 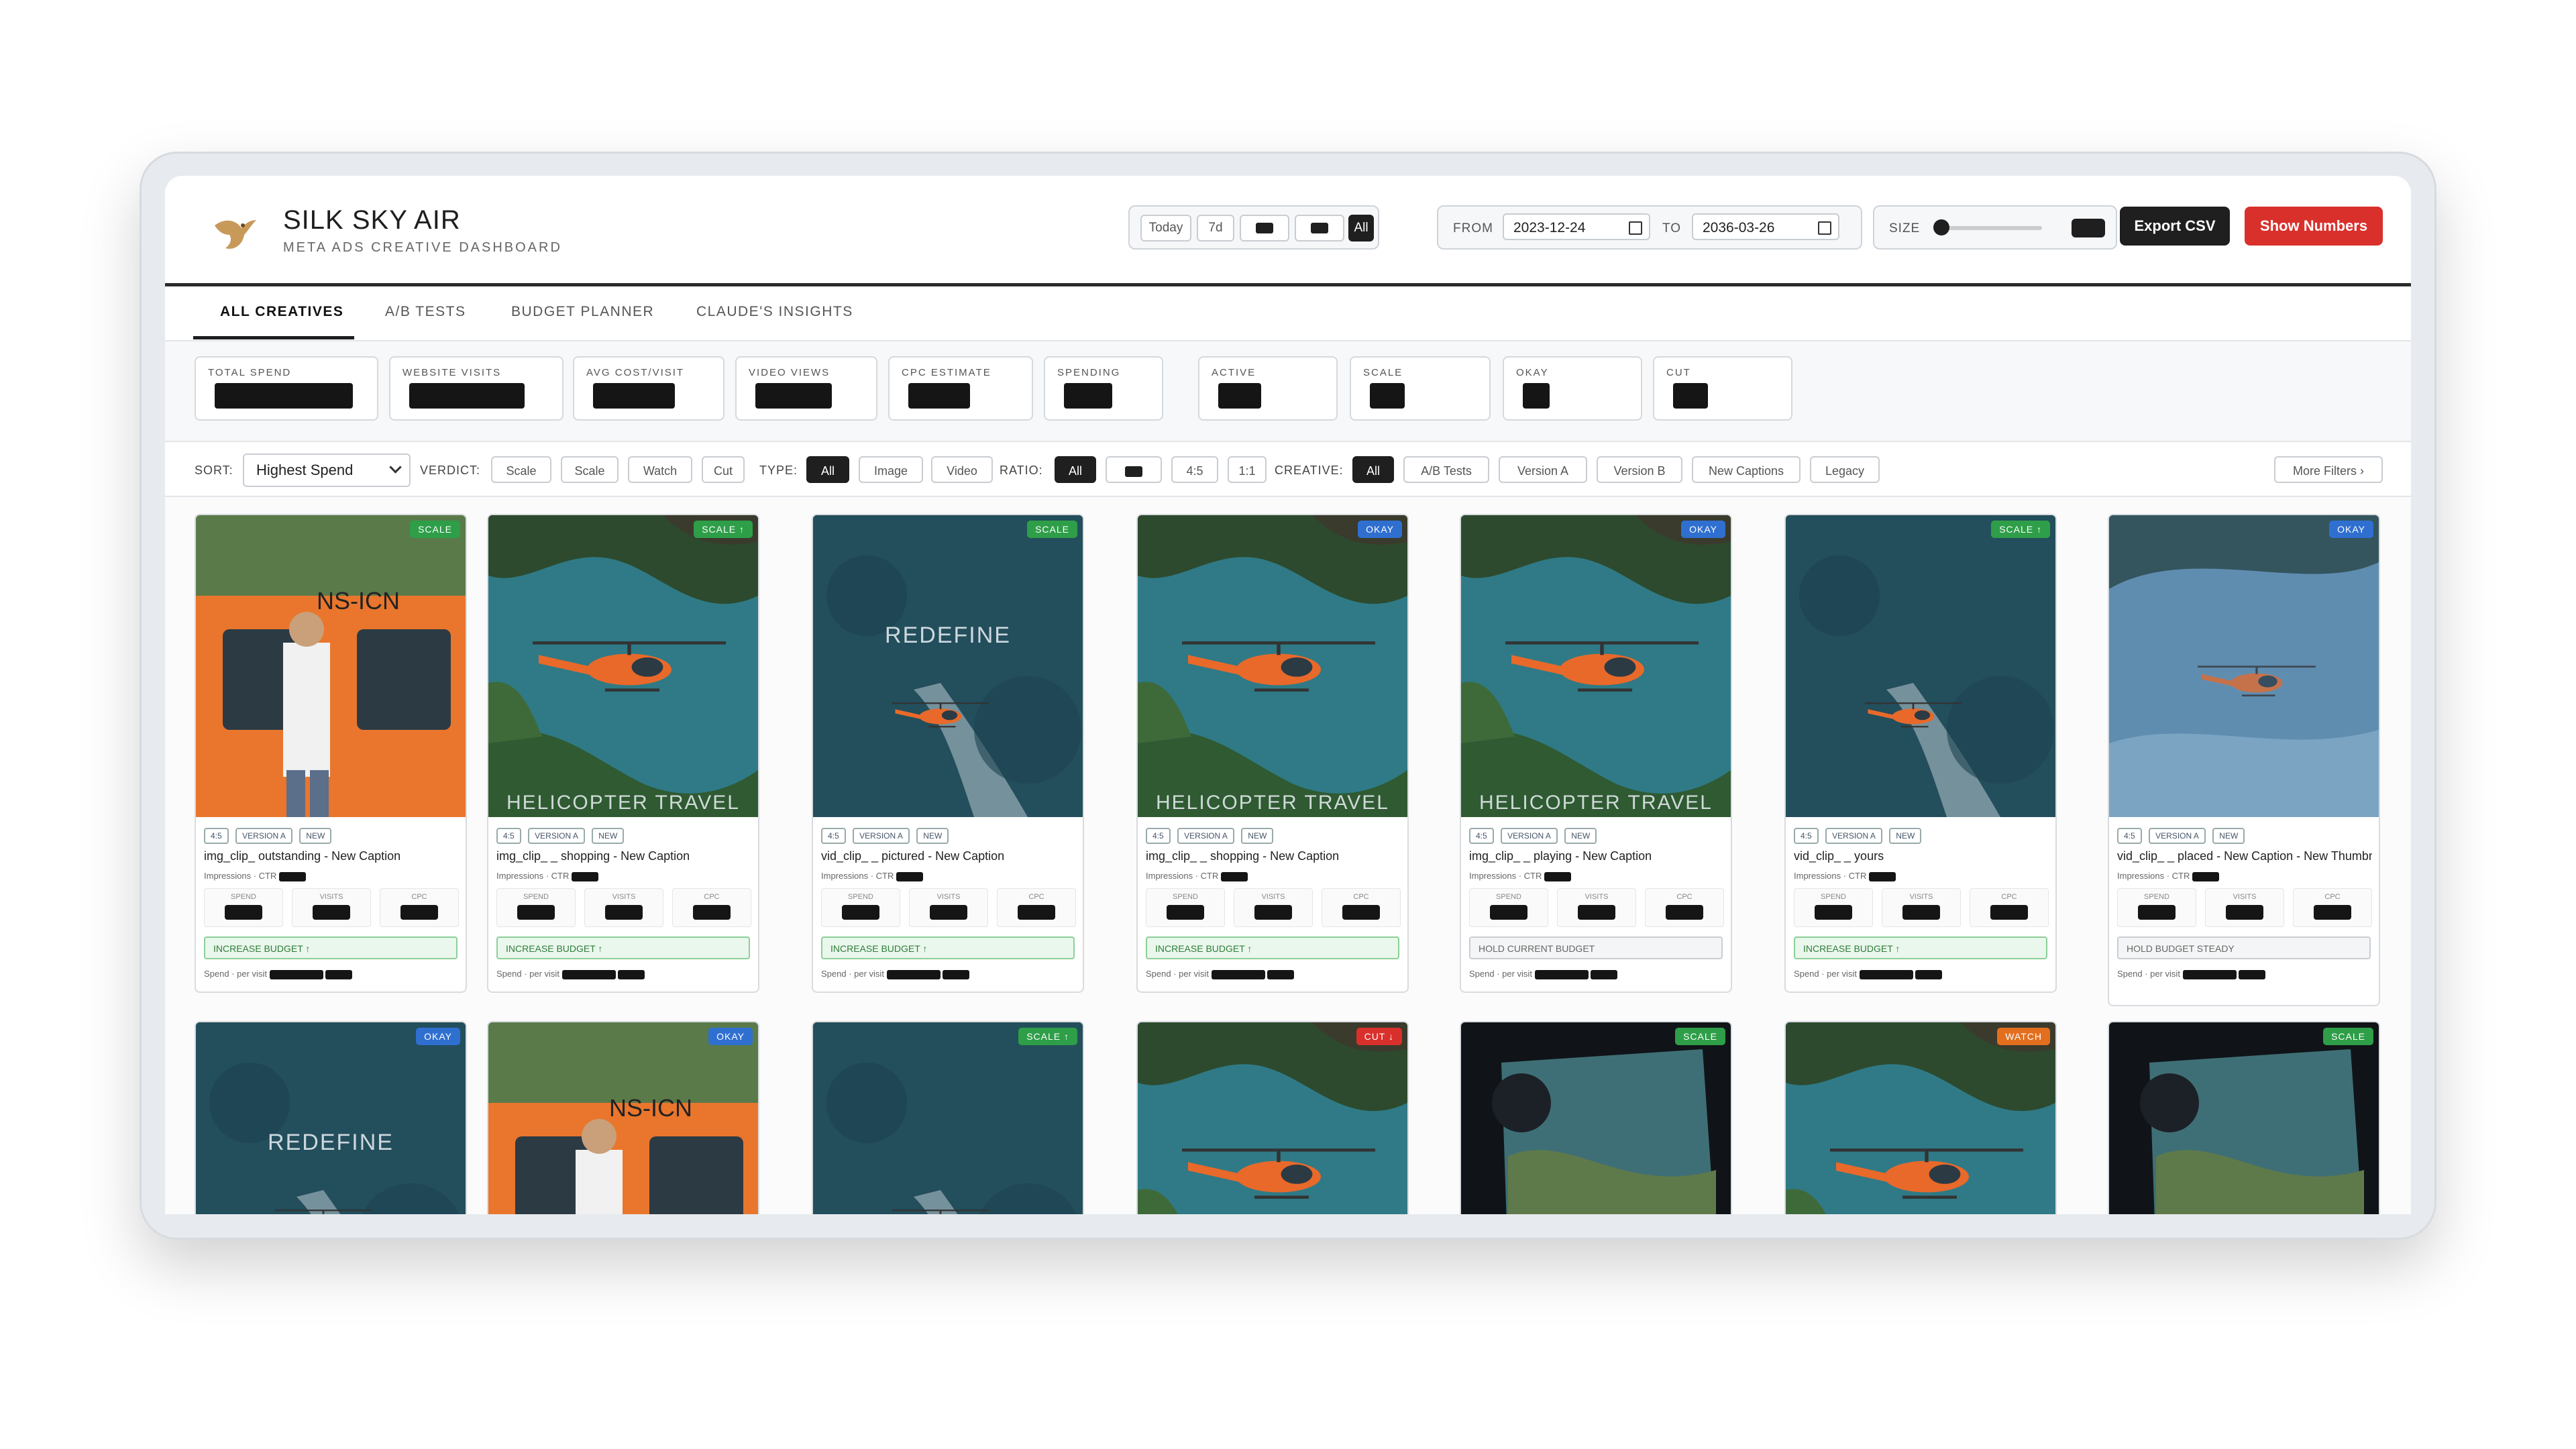 I want to click on creative-card: REDEFINE OKAY, so click(x=331, y=1117).